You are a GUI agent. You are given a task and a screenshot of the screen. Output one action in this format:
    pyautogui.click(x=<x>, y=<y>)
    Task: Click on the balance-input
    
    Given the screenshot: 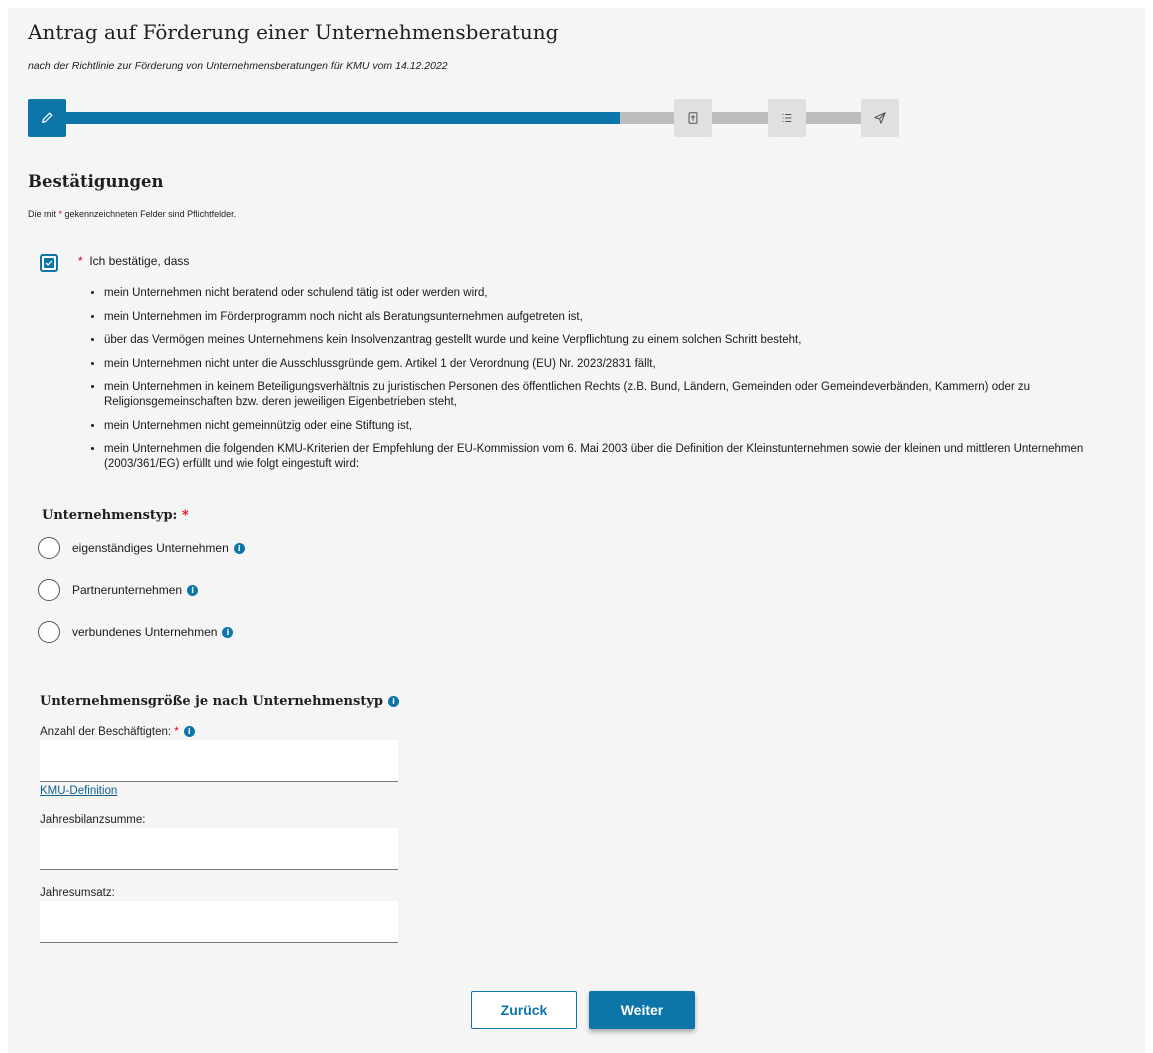 What is the action you would take?
    pyautogui.click(x=219, y=849)
    